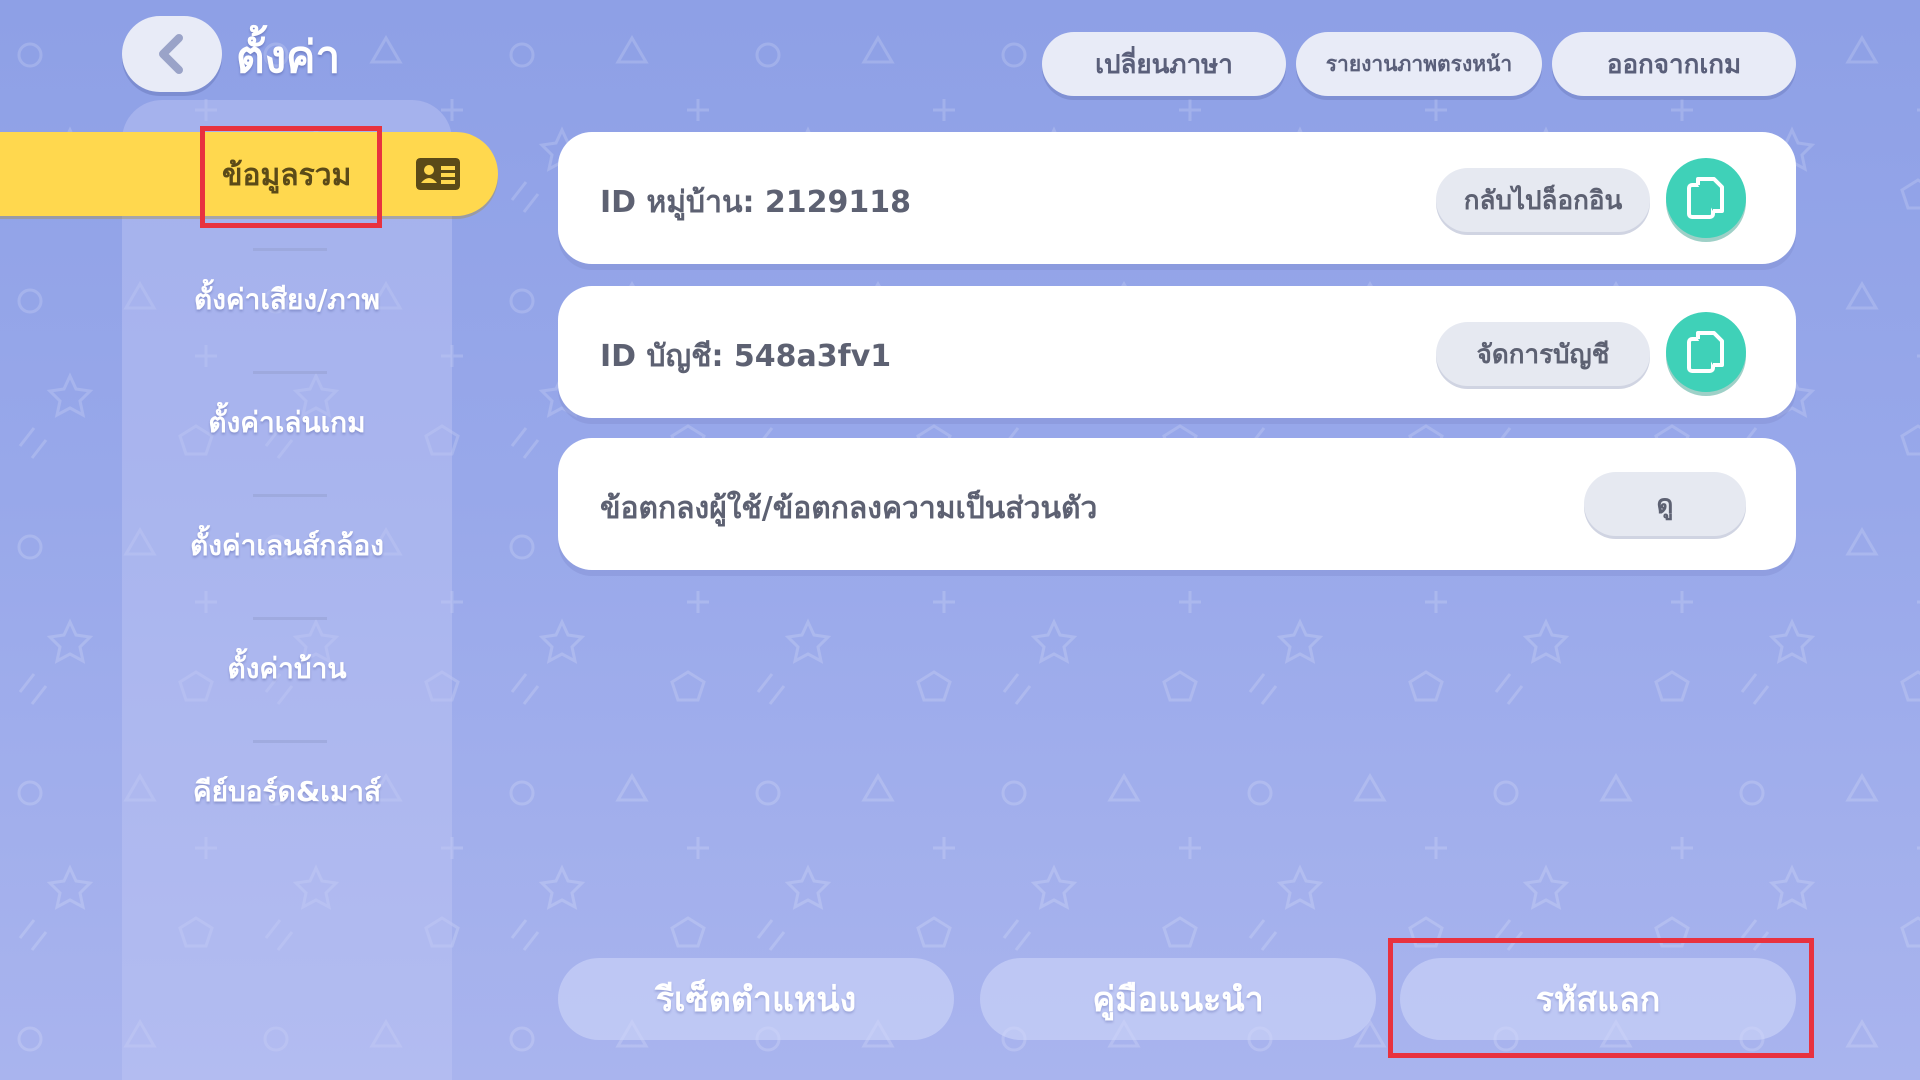  I want to click on sidebar-item-audio-video: ตั้งค่าเสียง/ภาพ, so click(287, 300).